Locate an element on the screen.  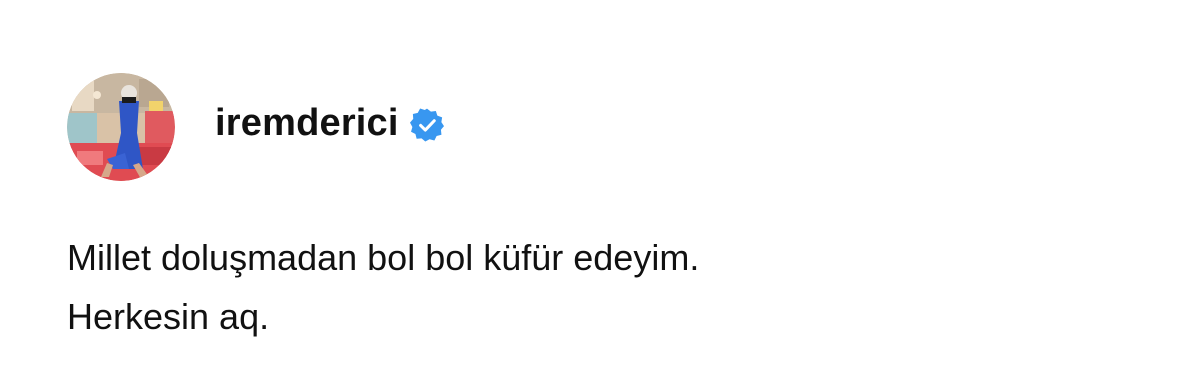
post-text-line-1: Millet doluşmadan bol bol küfür edeyim. is located at coordinates (383, 257).